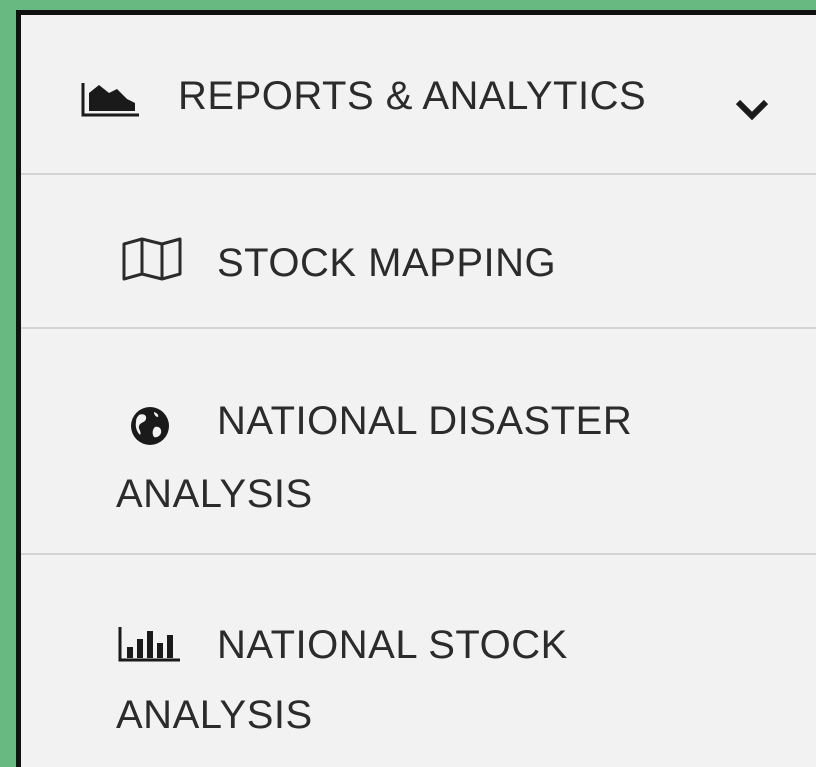  What do you see at coordinates (152, 259) in the screenshot?
I see `map-icon` at bounding box center [152, 259].